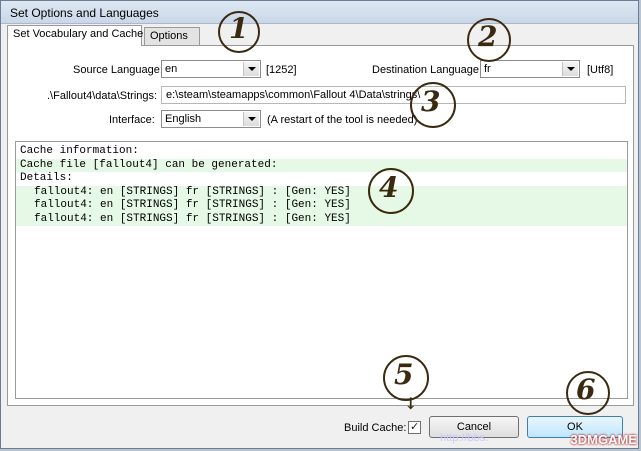 The image size is (641, 451). Describe the element at coordinates (427, 70) in the screenshot. I see `destination-language-label: Destination Language:` at that location.